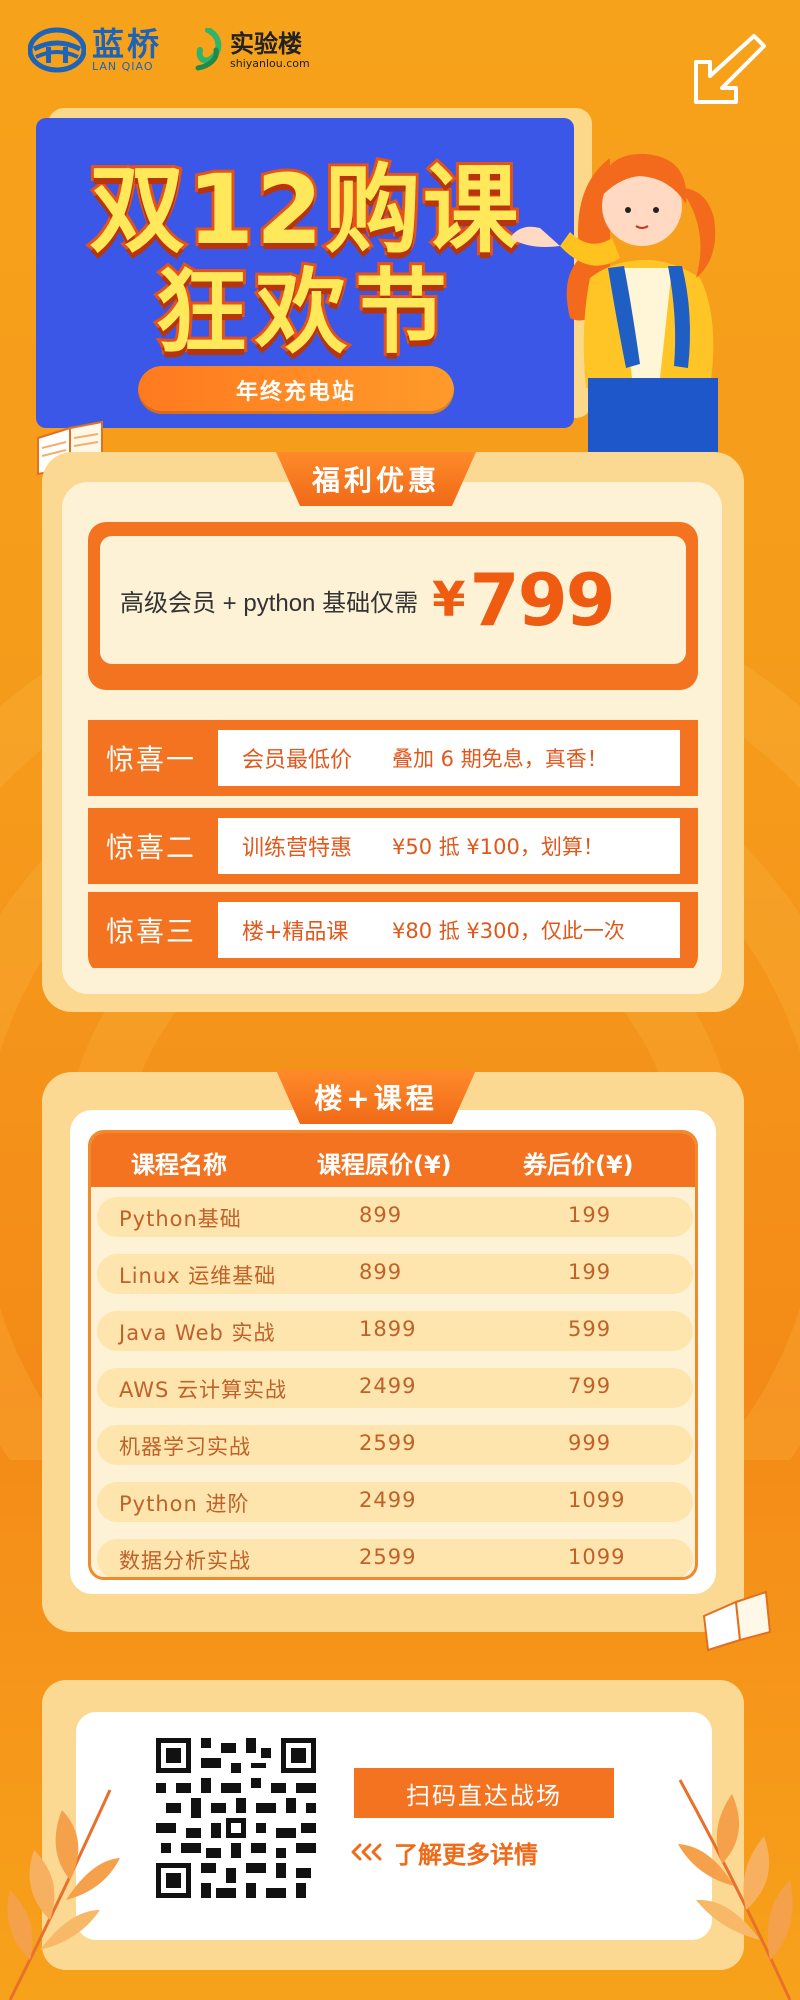 This screenshot has width=800, height=2000. I want to click on lanqiao-logo-icon, so click(57, 50).